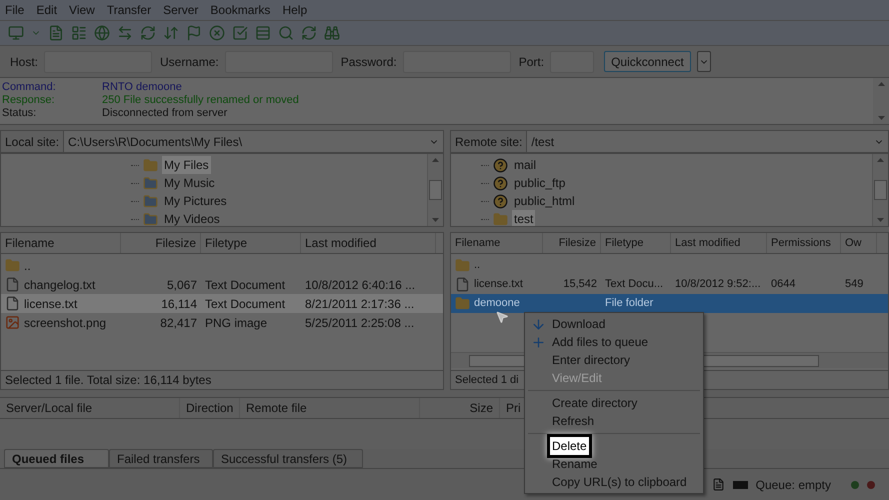  I want to click on selection-status: Selected 1 di, so click(487, 380).